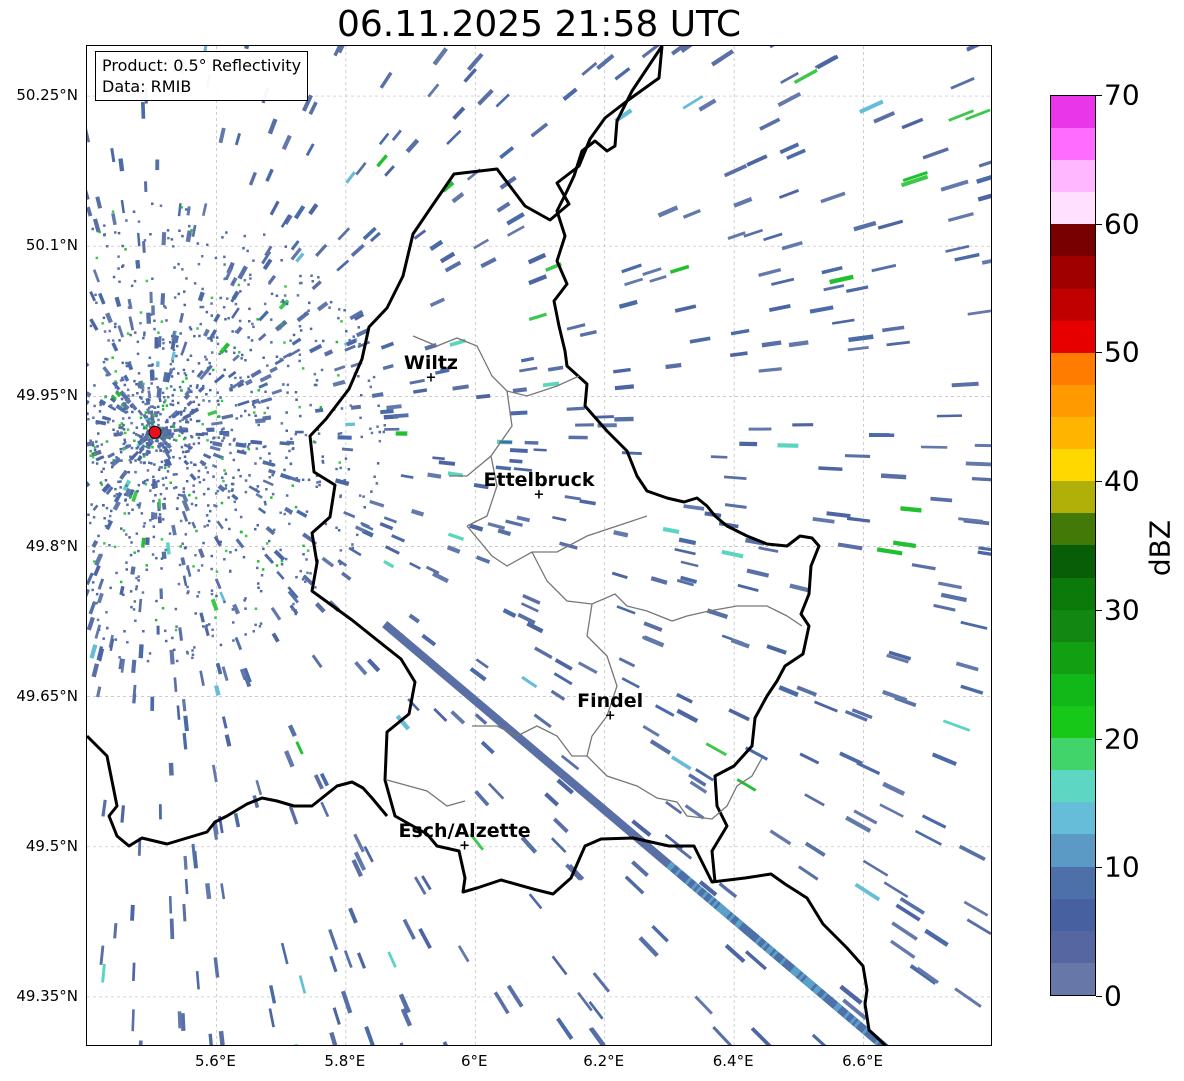 The image size is (1184, 1081). Describe the element at coordinates (1099, 482) in the screenshot. I see `colorbar-tick-mark` at that location.